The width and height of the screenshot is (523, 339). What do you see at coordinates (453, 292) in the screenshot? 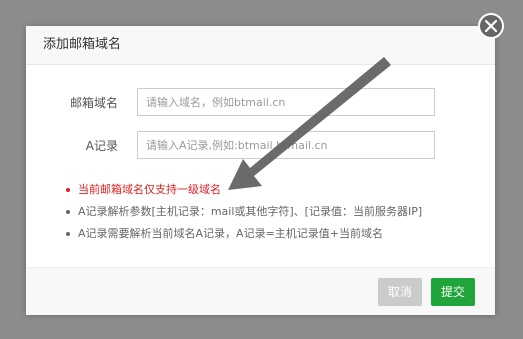
I see `submit-button: 提交` at bounding box center [453, 292].